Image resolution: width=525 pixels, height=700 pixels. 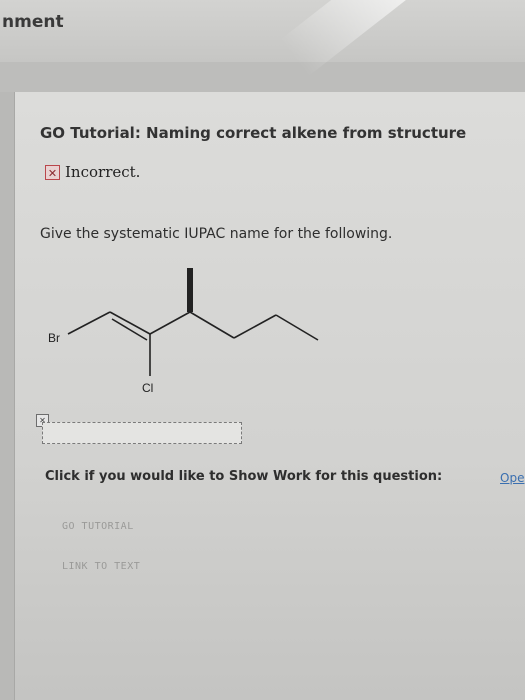 What do you see at coordinates (89, 323) in the screenshot?
I see `bond-br-c1` at bounding box center [89, 323].